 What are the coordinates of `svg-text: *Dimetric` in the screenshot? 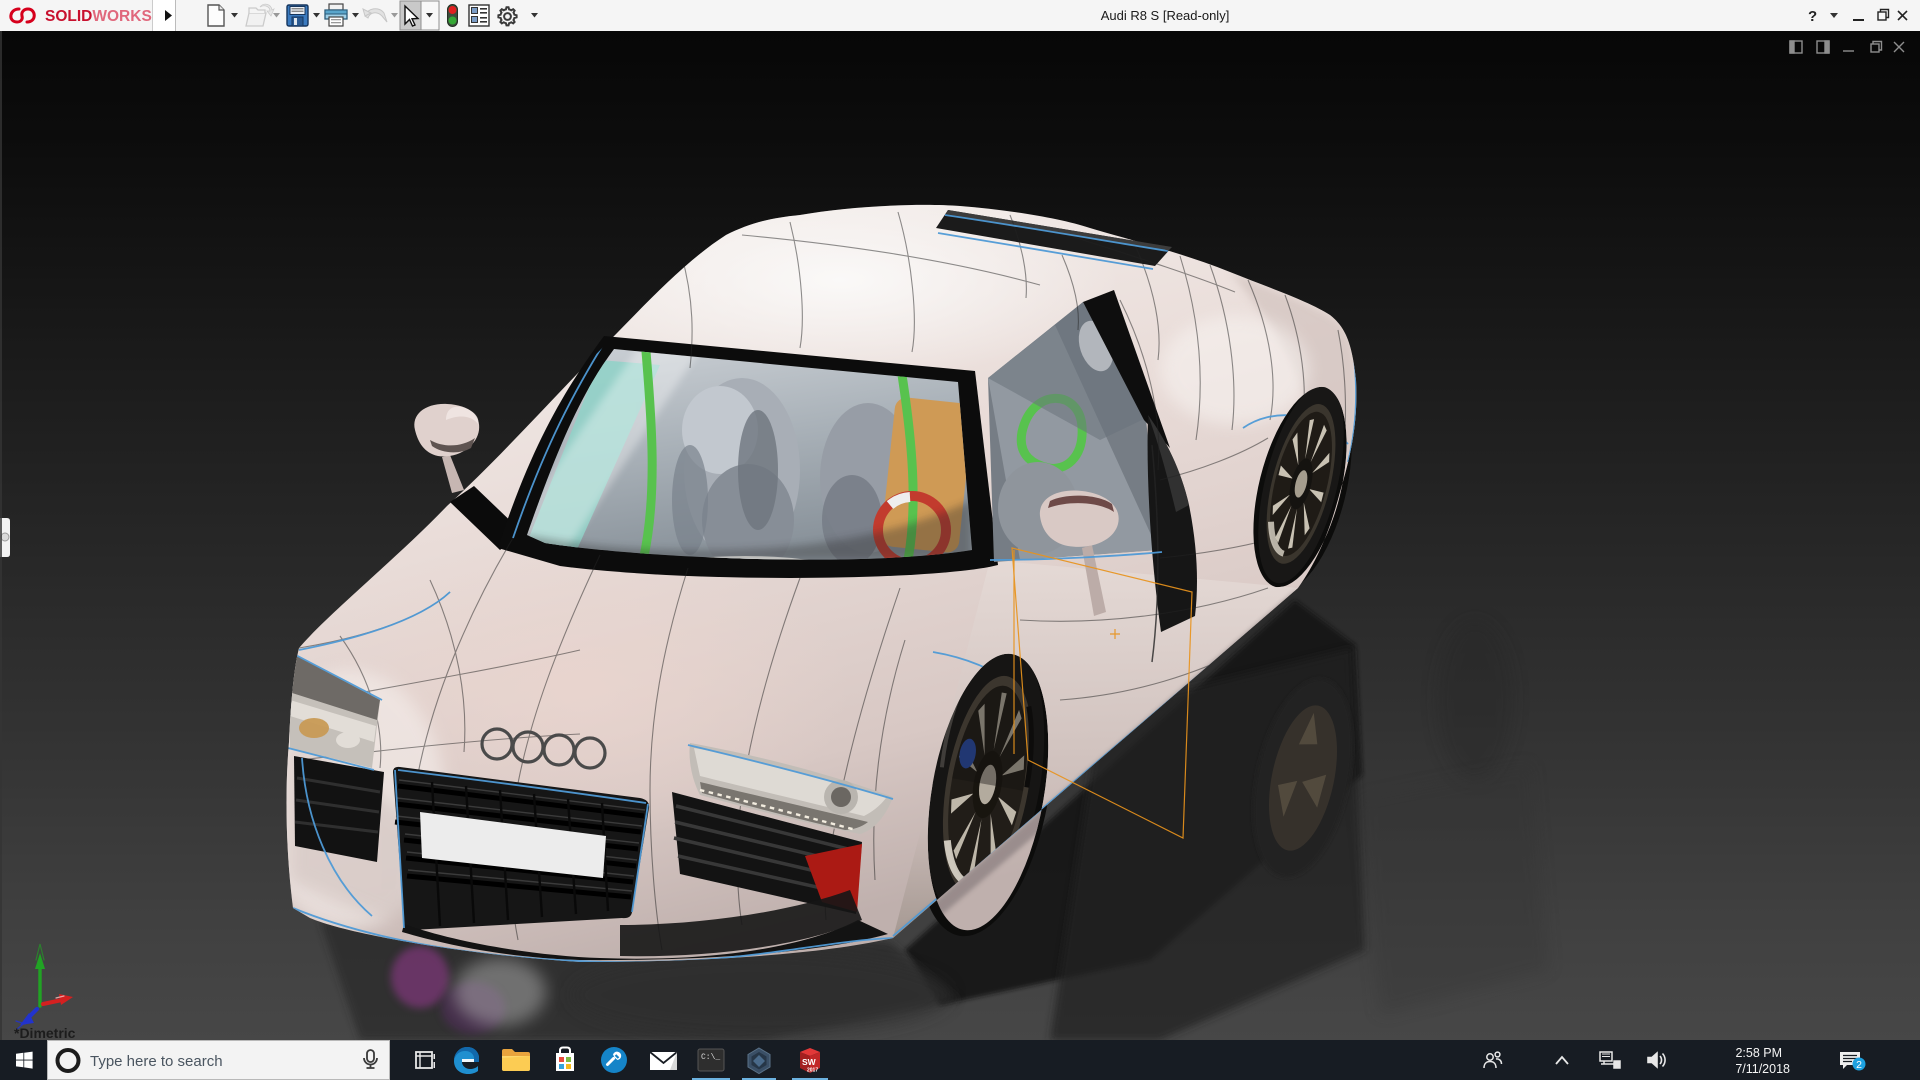 It's located at (45, 1033).